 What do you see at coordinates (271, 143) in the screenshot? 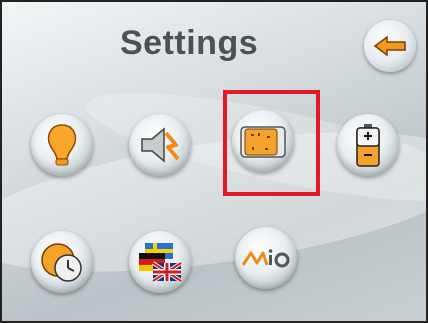
I see `selection-highlight` at bounding box center [271, 143].